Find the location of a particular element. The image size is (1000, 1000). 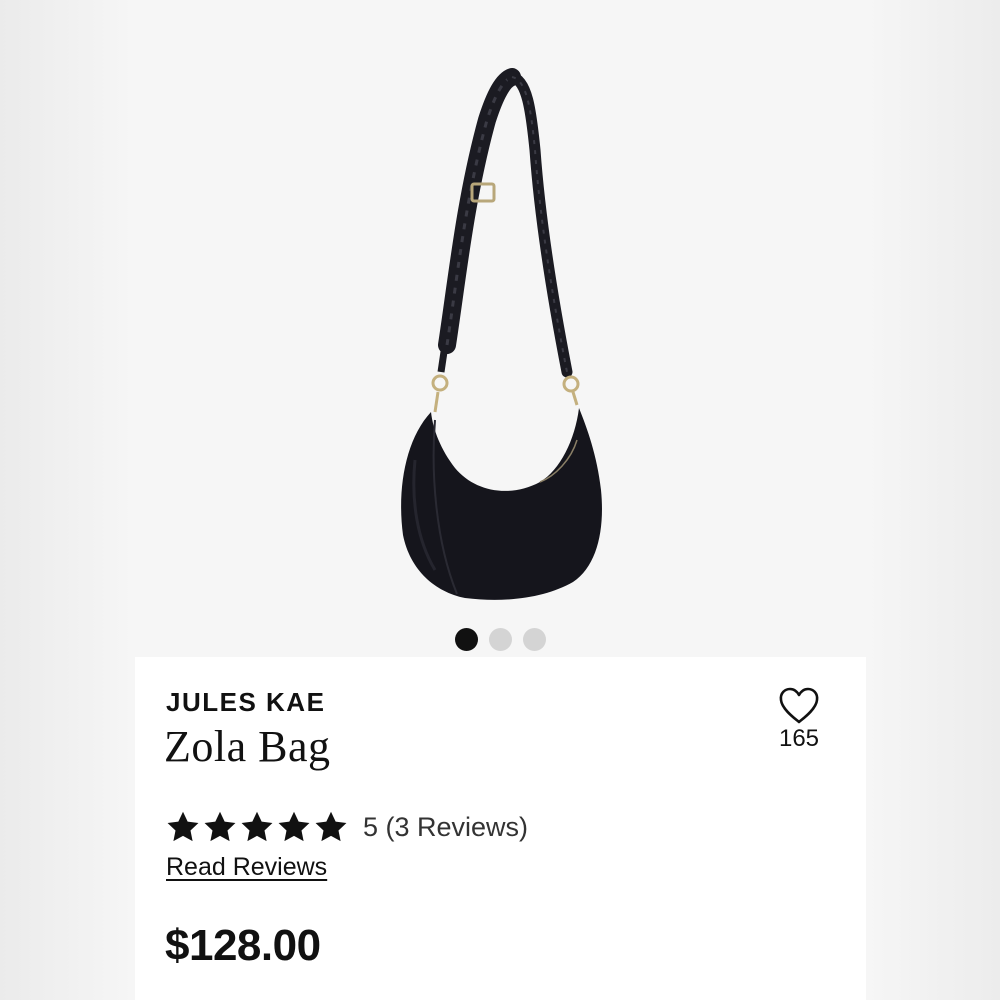

product-title: Zola Bag is located at coordinates (247, 746).